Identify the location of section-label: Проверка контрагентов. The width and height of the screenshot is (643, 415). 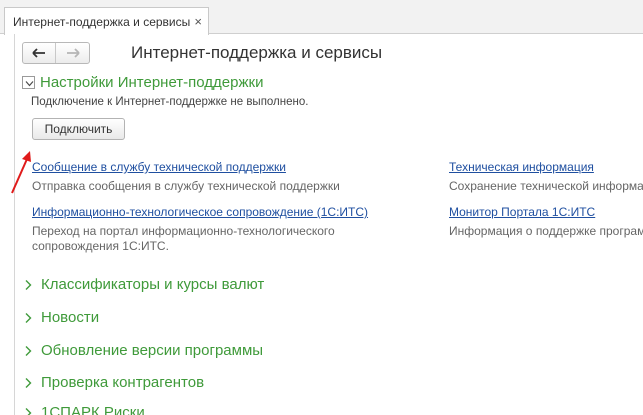
(123, 382).